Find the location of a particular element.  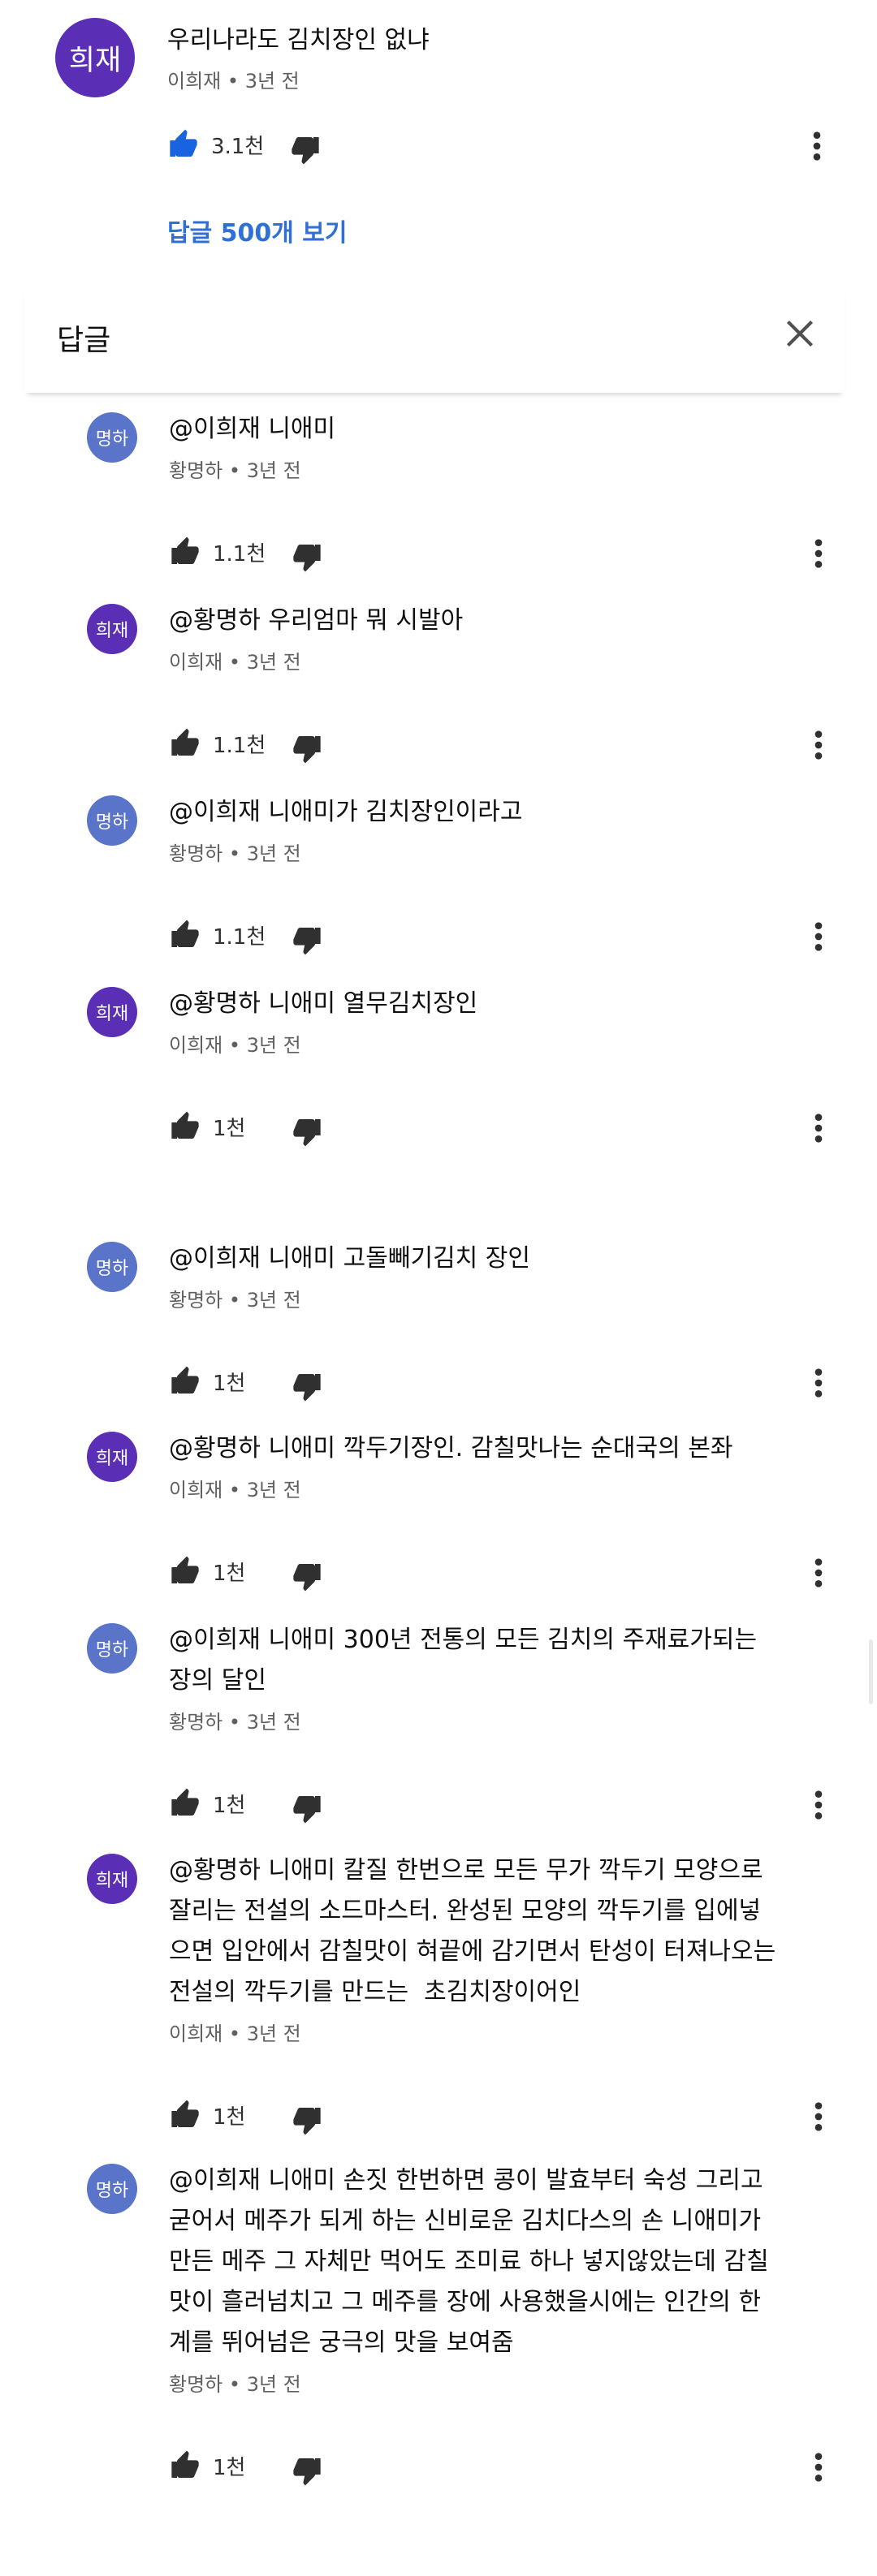

reply-text: @이희재 니애미 300년 전통의 모든 김치의 주재료가되는 장의 달인 is located at coordinates (463, 1661).